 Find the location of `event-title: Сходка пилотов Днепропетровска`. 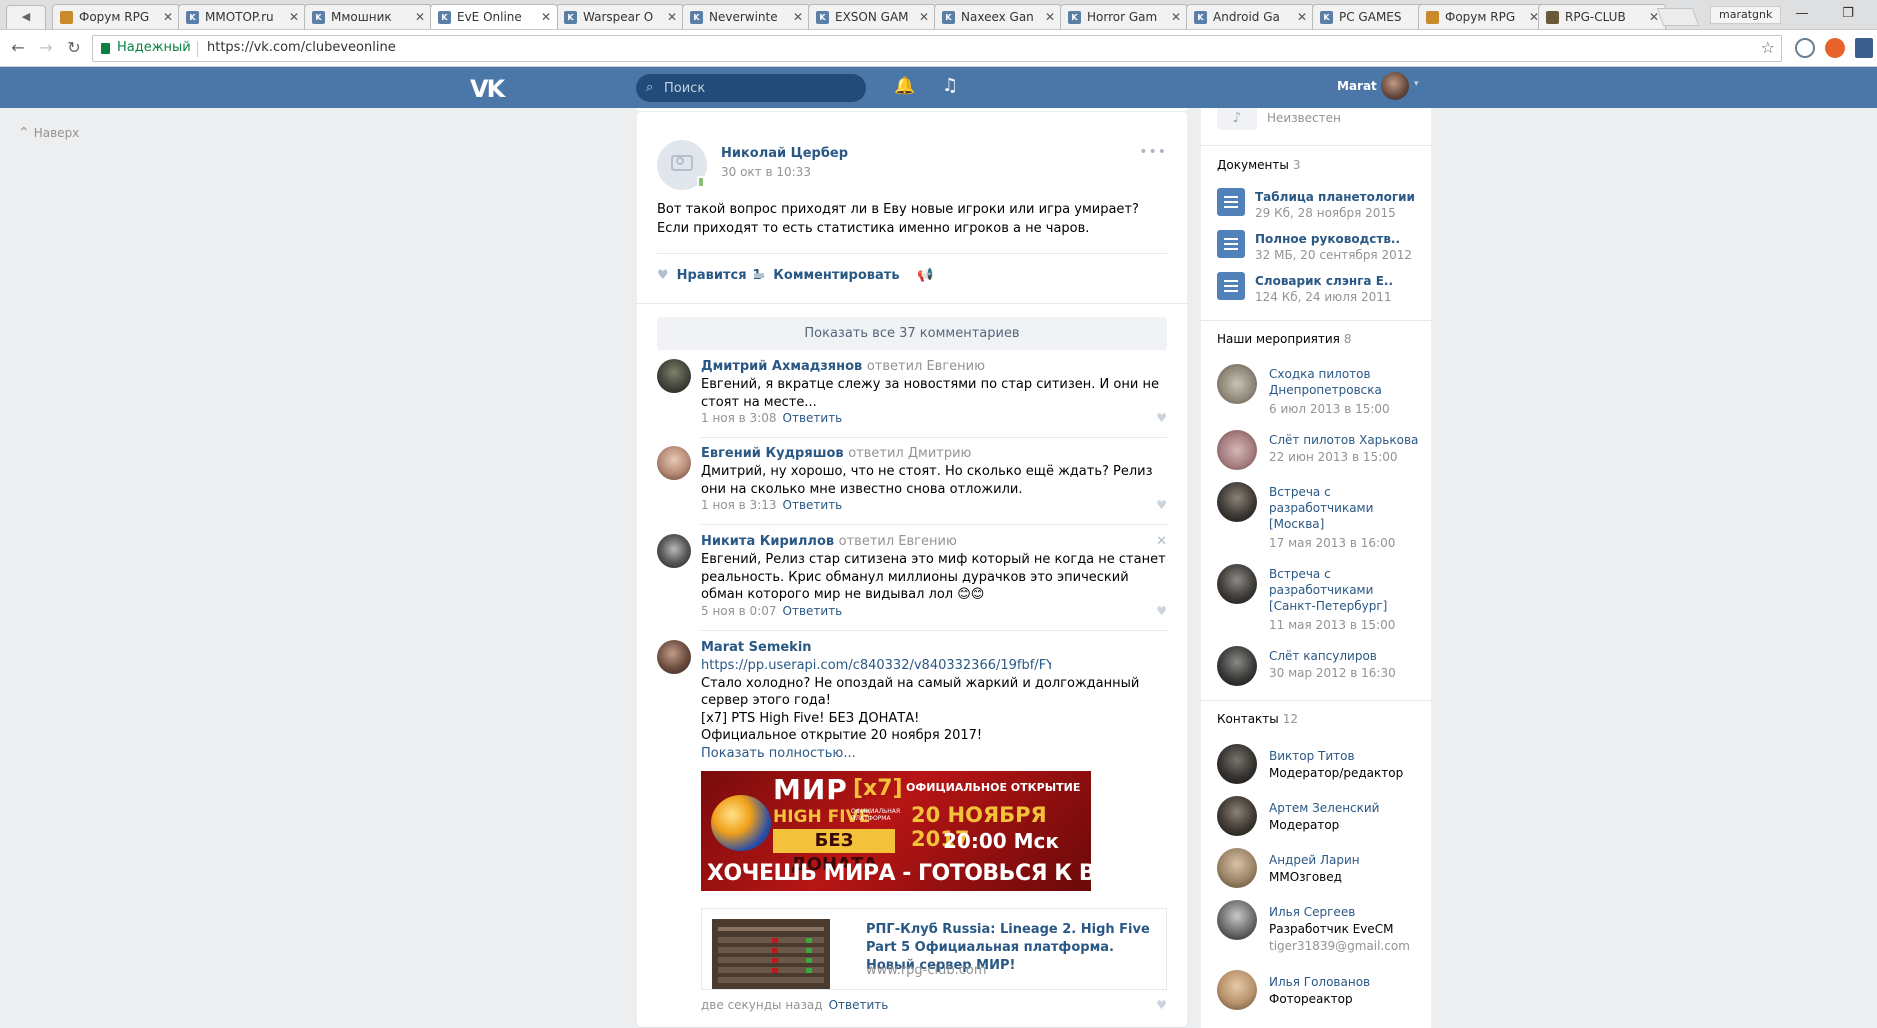

event-title: Сходка пилотов Днепропетровска is located at coordinates (1345, 382).